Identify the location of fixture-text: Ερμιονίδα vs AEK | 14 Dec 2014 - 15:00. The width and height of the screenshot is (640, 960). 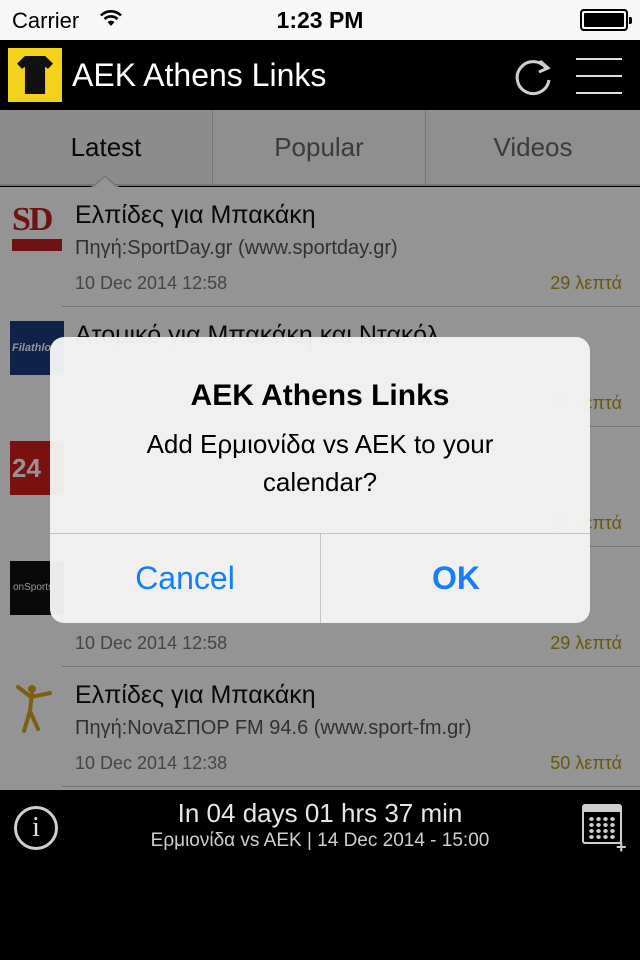
(320, 840).